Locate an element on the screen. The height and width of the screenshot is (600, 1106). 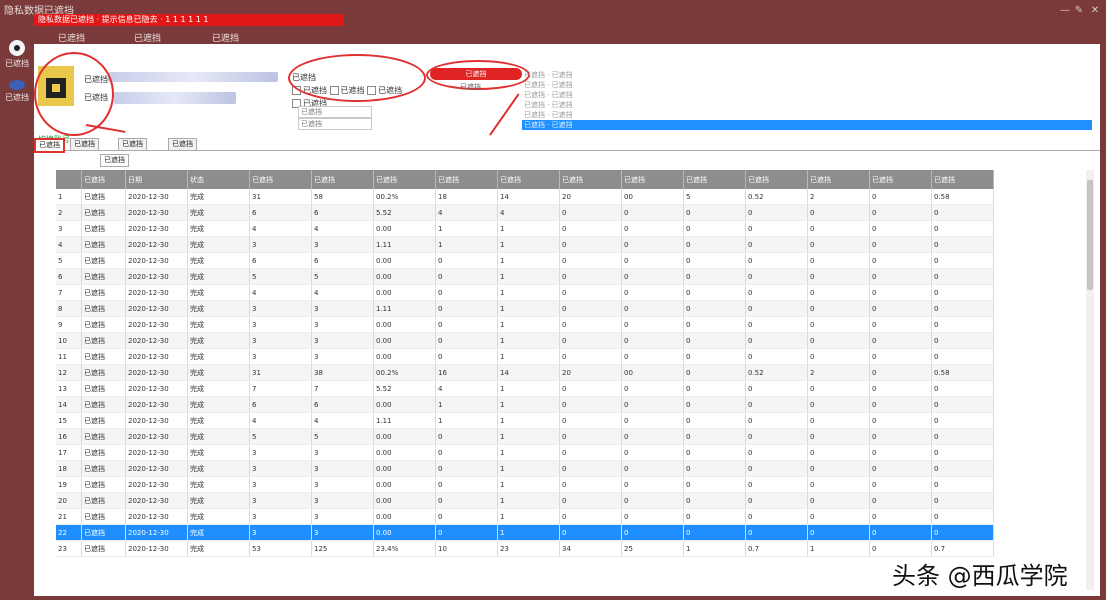
log-row-selected: 已遮挡 · 已遮挡 is located at coordinates (807, 125).